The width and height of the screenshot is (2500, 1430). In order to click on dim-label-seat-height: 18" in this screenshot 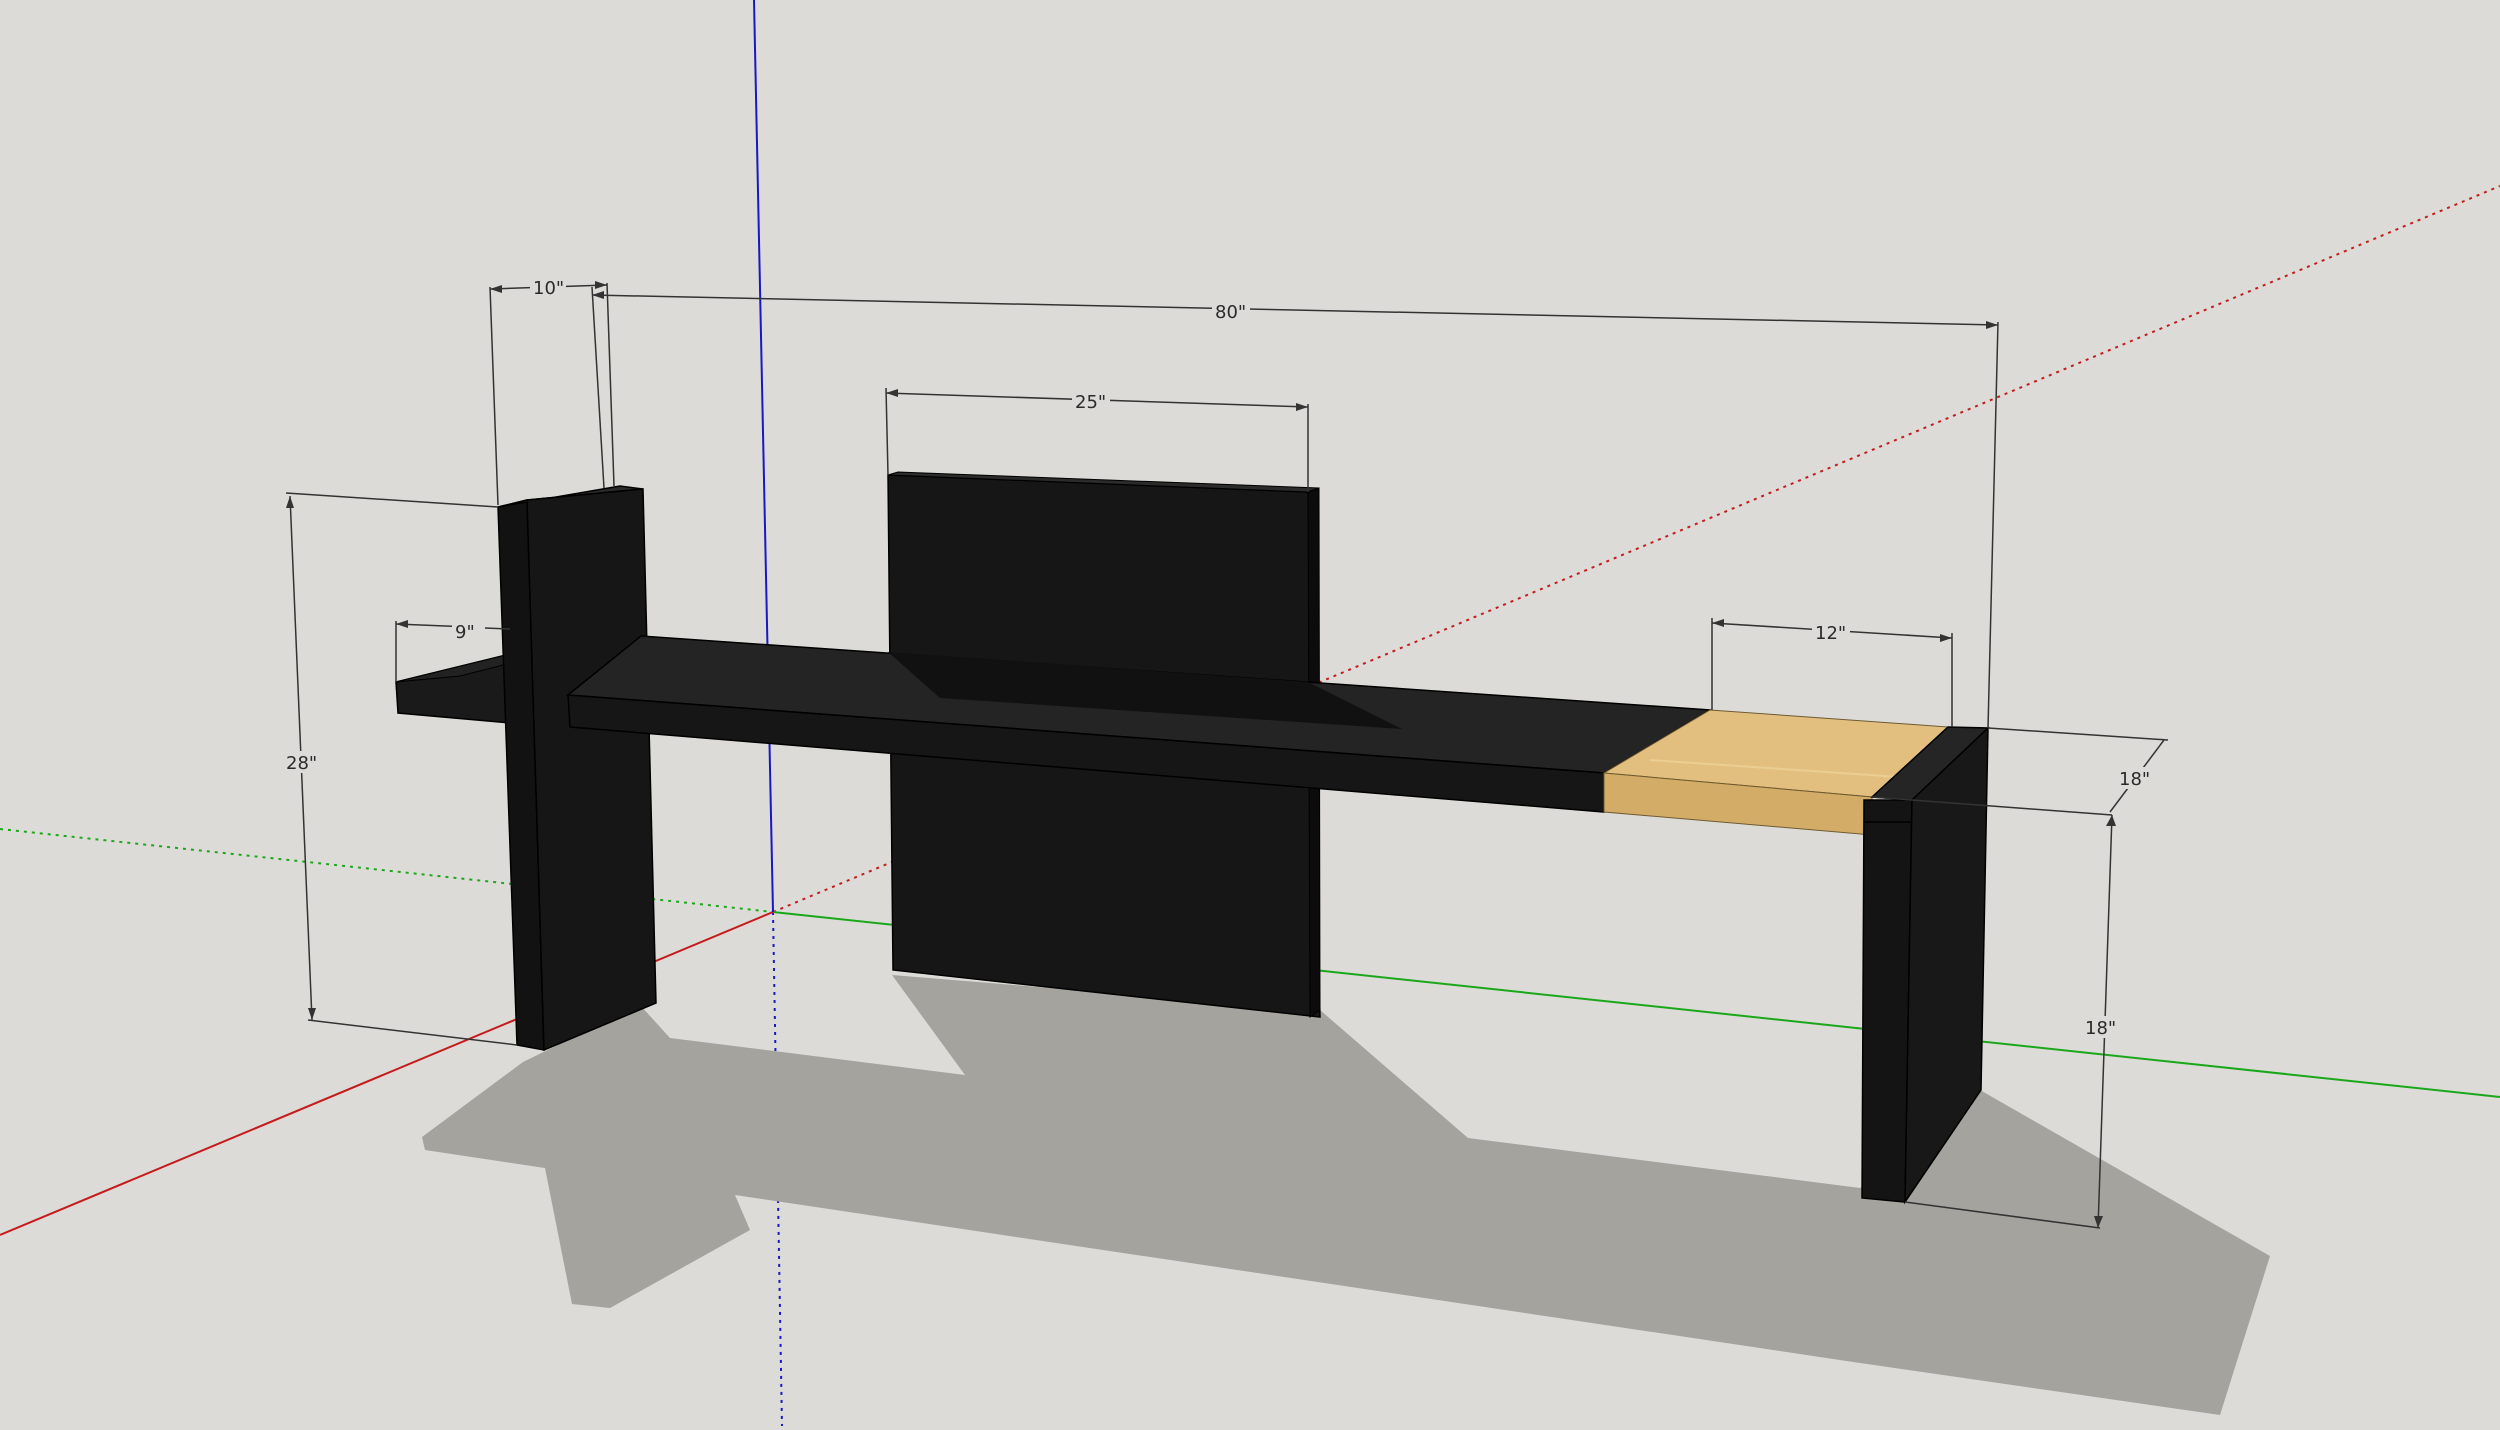, I will do `click(2100, 1028)`.